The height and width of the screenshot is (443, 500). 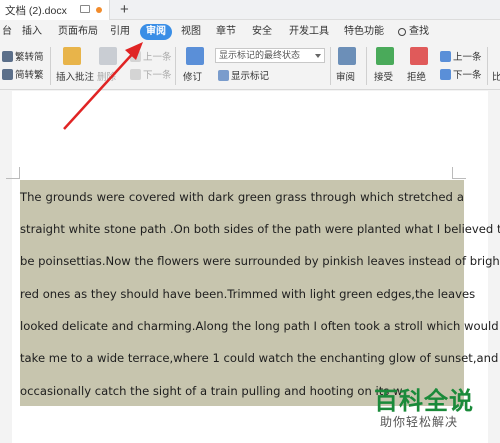 I want to click on tab-view: 视图, so click(x=191, y=32).